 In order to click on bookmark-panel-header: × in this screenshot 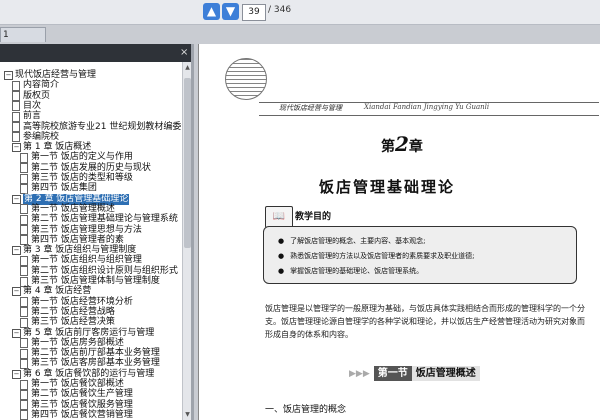, I will do `click(95, 53)`.